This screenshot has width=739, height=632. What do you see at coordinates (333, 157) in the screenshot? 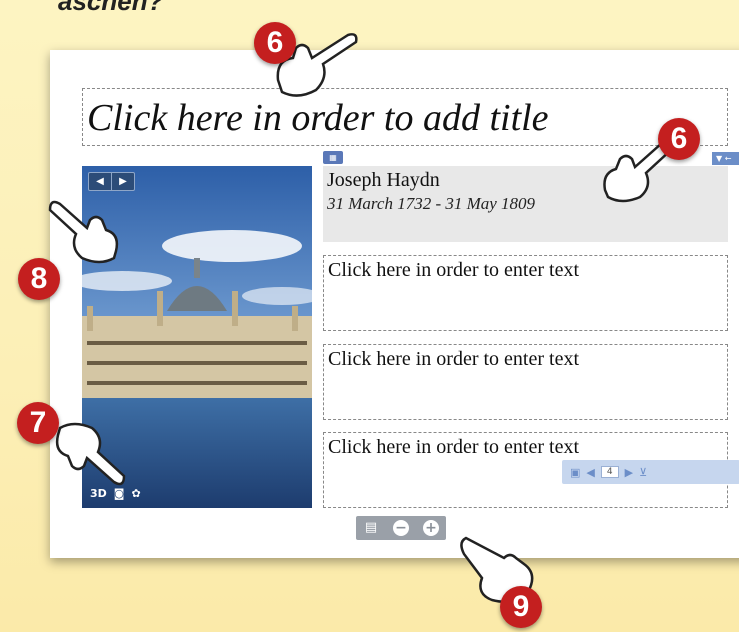
I see `keyboard-icon: ▦` at bounding box center [333, 157].